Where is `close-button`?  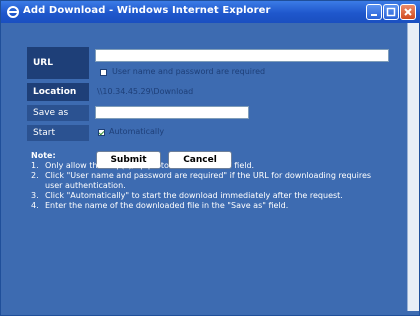 close-button is located at coordinates (408, 12).